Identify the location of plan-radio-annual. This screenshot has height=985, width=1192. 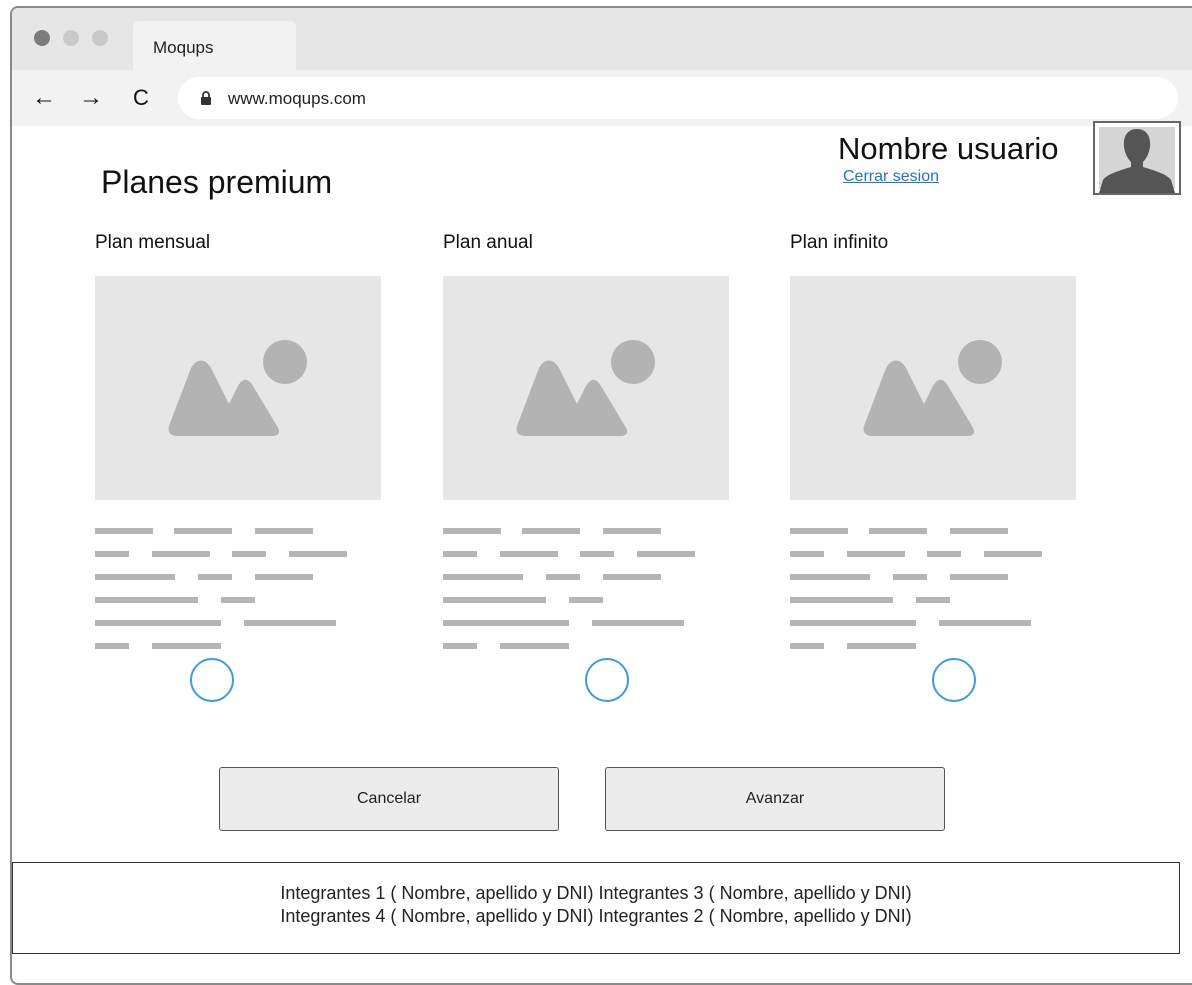
(607, 680).